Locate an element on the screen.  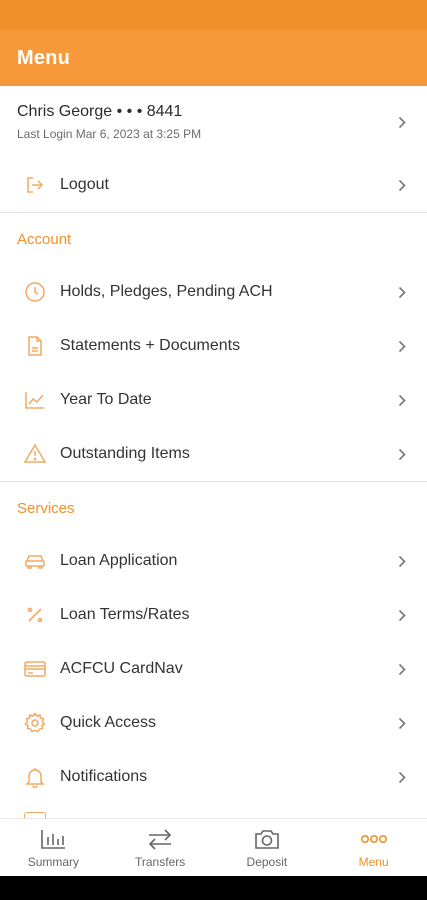
menu-item-holds: Holds, Pledges, Pending ACH is located at coordinates (213, 292).